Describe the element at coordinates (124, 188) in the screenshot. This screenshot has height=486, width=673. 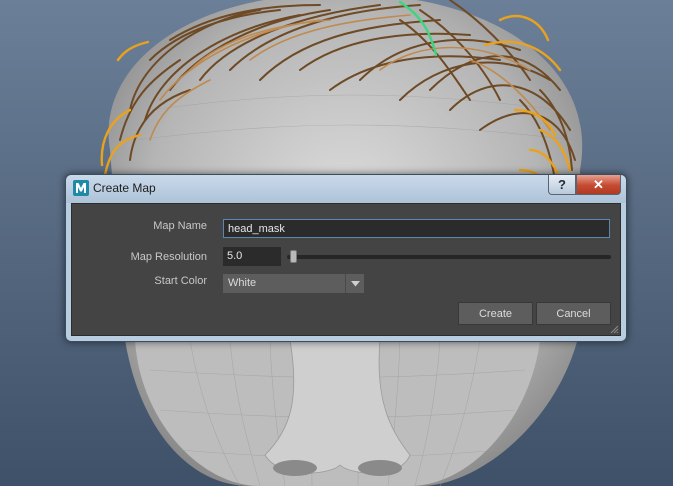
I see `dialog-title: Create Map` at that location.